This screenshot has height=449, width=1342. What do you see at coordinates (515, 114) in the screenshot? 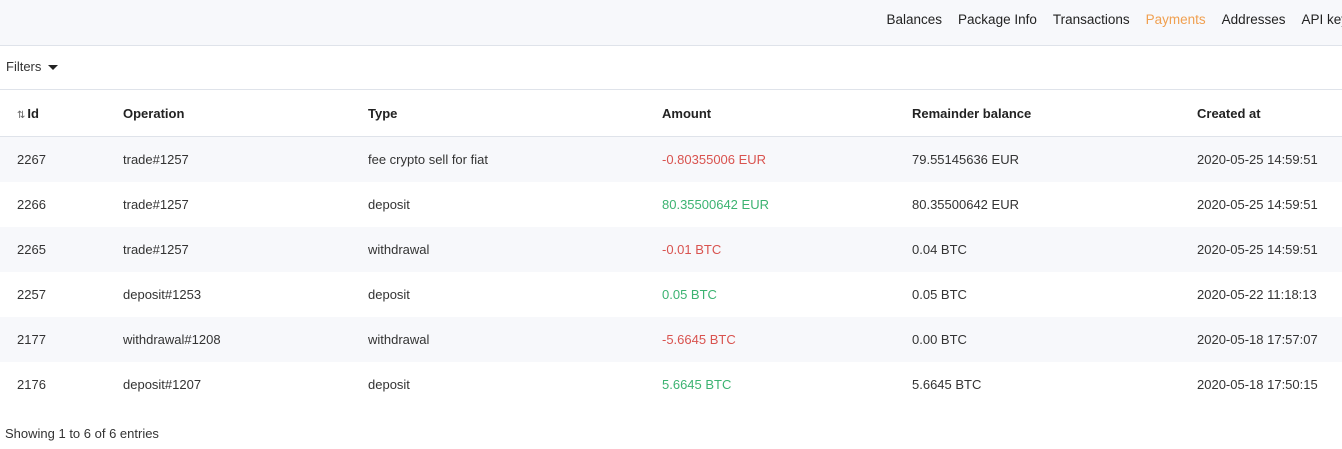
I see `column-header-type: Type` at bounding box center [515, 114].